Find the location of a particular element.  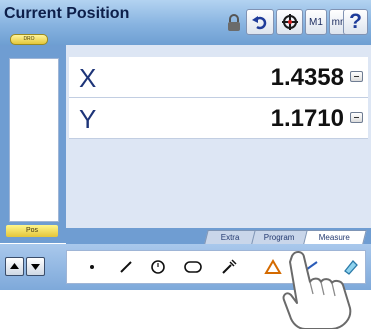

tab-measure: Measure is located at coordinates (335, 237).